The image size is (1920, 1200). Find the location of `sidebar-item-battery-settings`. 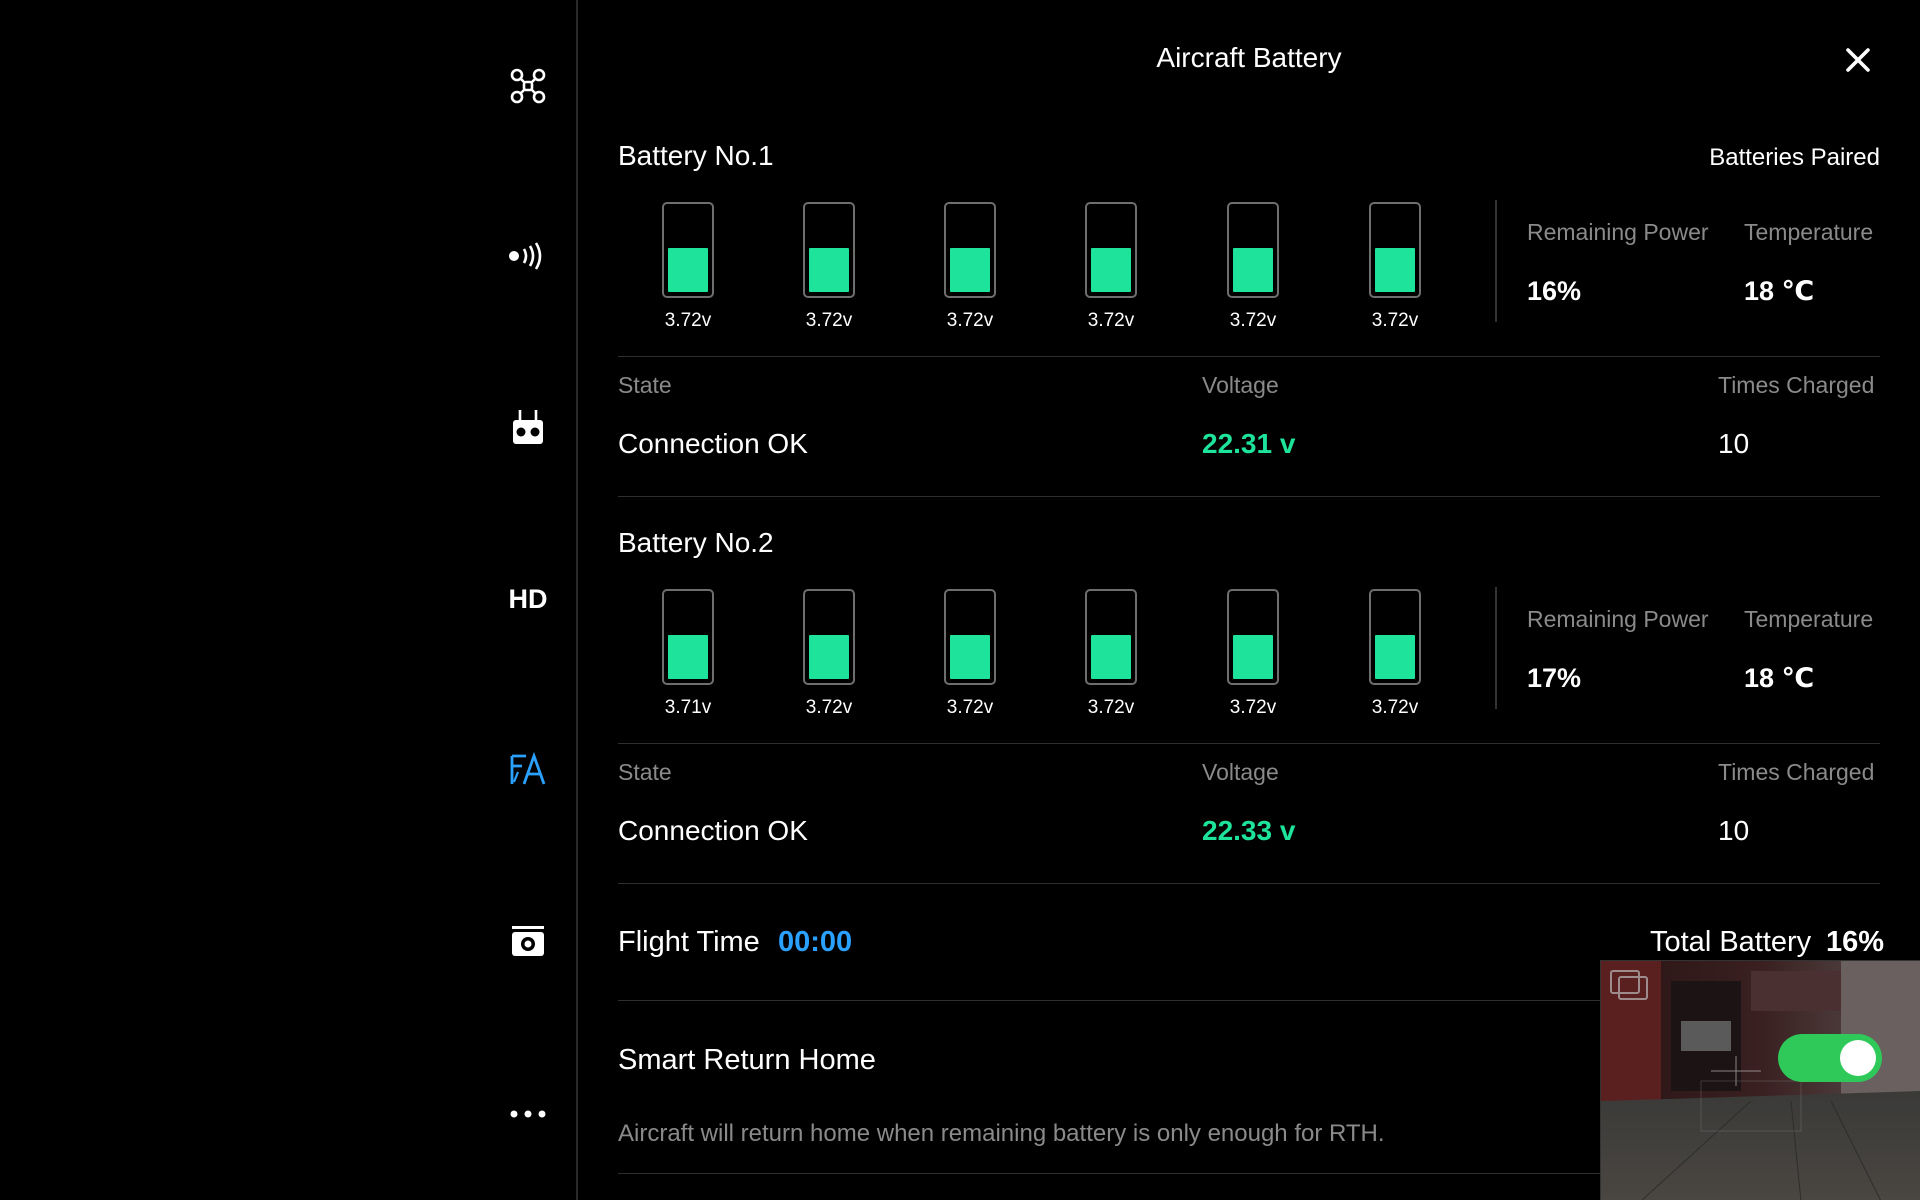

sidebar-item-battery-settings is located at coordinates (528, 770).